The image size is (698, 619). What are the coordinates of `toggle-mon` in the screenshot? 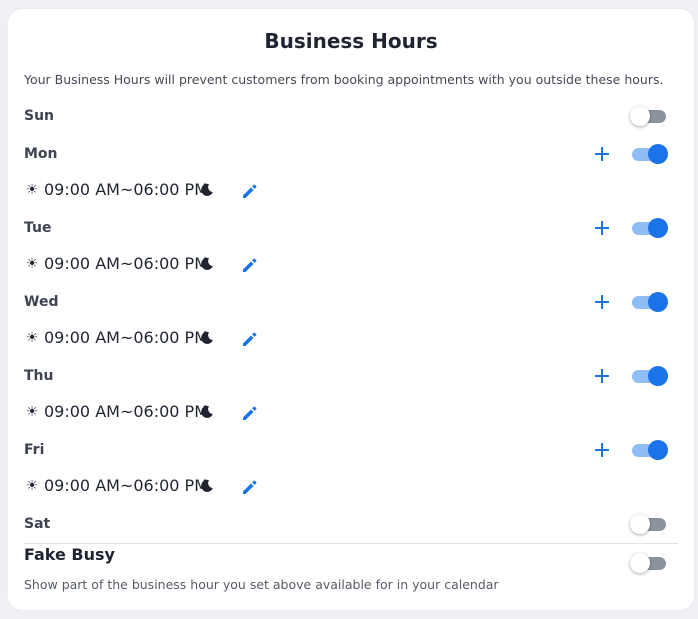 It's located at (650, 154).